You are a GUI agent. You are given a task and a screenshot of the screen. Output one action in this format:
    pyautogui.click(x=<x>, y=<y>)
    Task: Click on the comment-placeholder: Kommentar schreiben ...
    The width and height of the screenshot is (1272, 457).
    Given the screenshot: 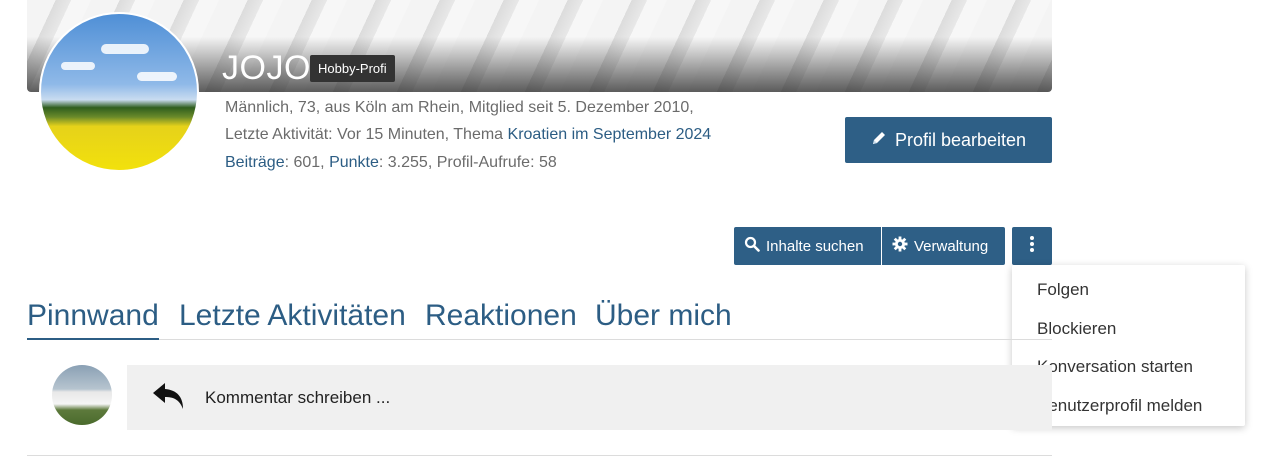 What is the action you would take?
    pyautogui.click(x=298, y=397)
    